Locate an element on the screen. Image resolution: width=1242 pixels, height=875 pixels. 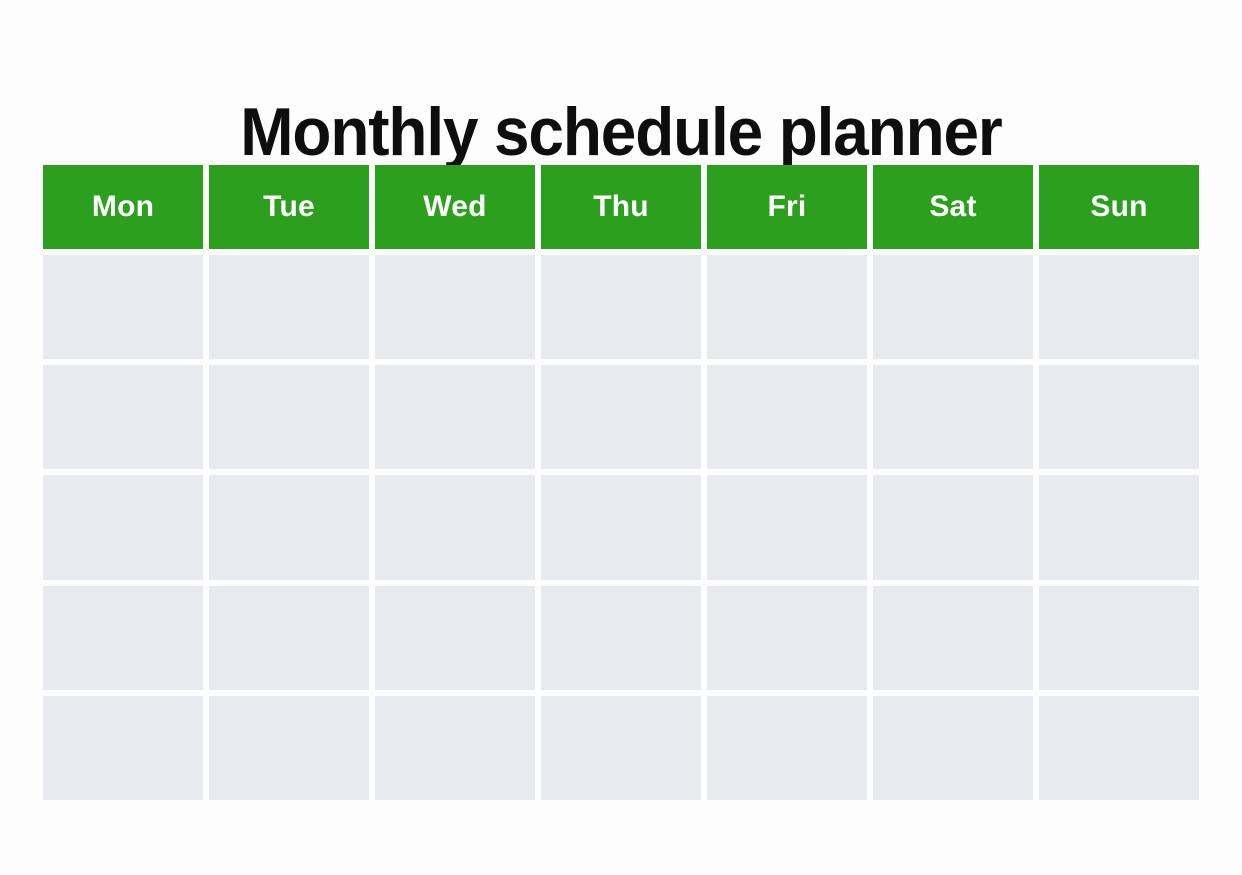
weekday-header-label: Mon is located at coordinates (123, 206).